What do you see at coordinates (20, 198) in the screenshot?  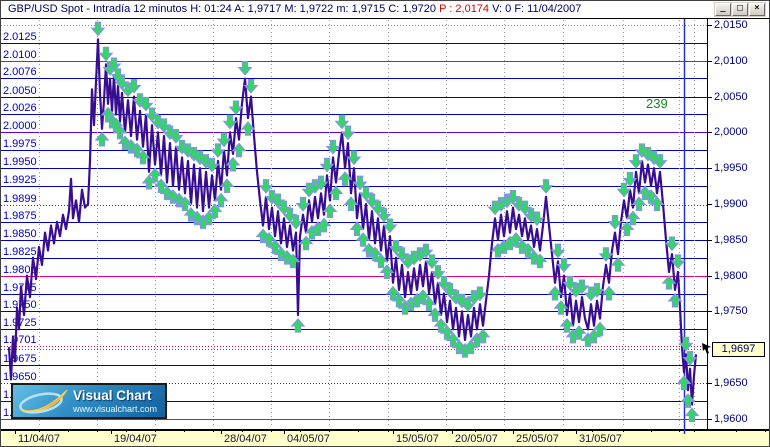 I see `y-axis-label-left: 1.9899` at bounding box center [20, 198].